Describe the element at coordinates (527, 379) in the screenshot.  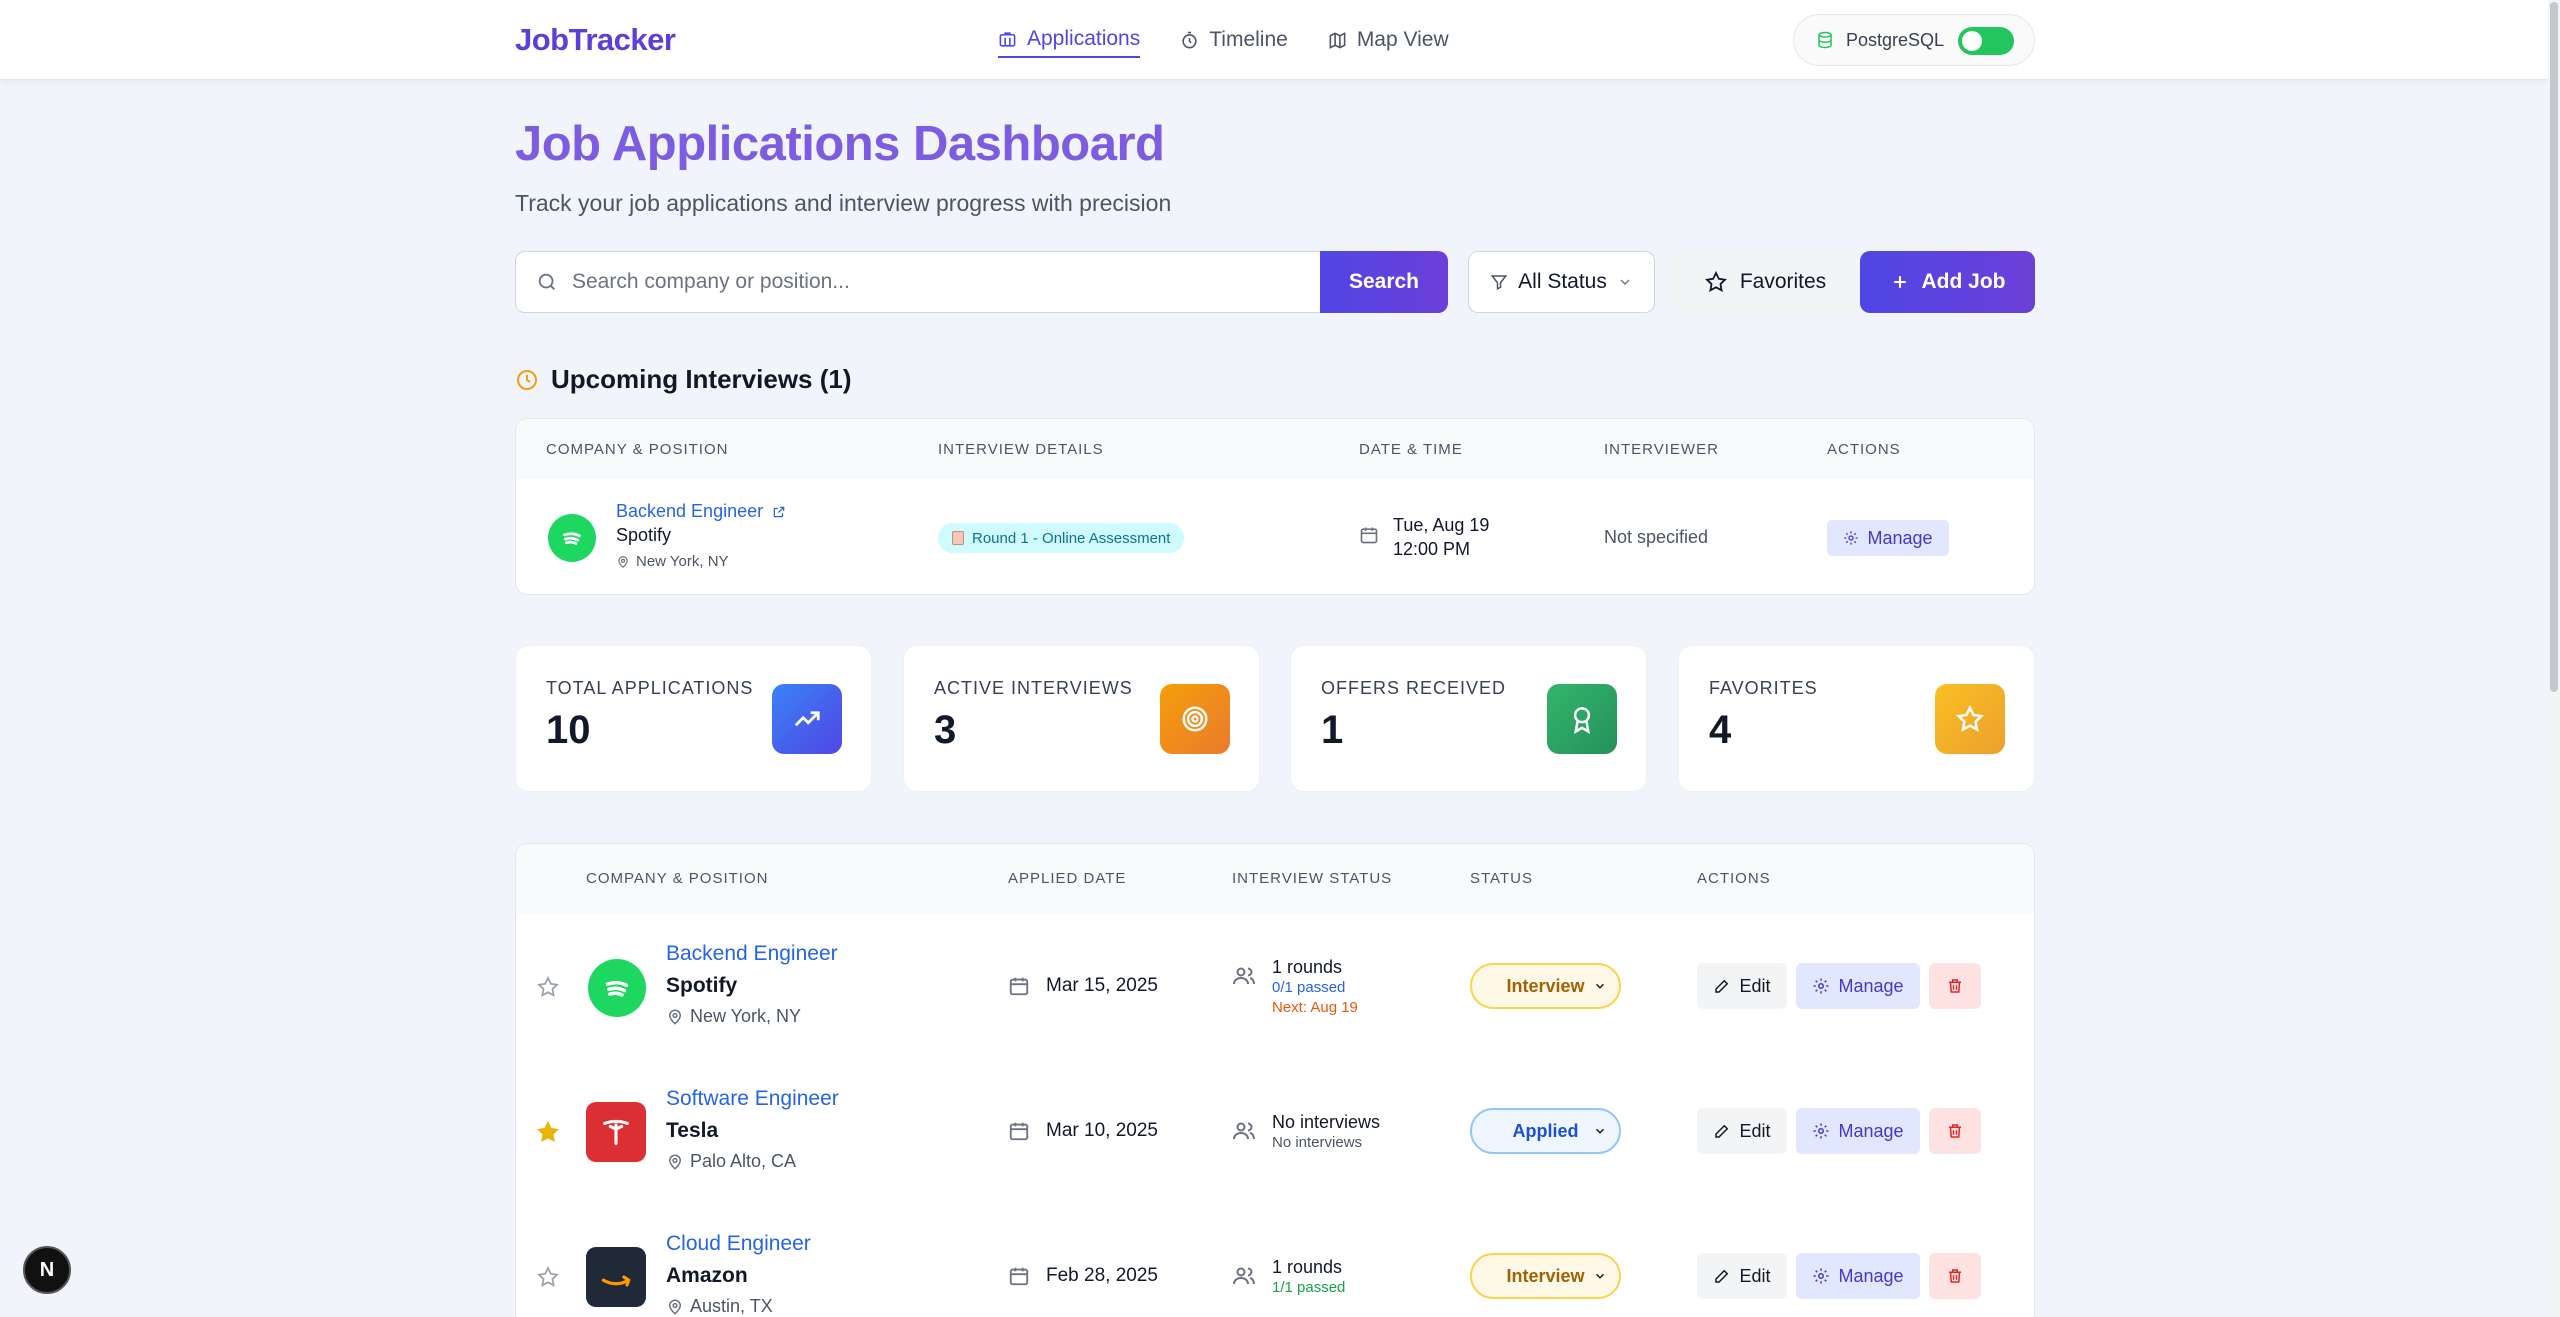
I see `clock-icon` at that location.